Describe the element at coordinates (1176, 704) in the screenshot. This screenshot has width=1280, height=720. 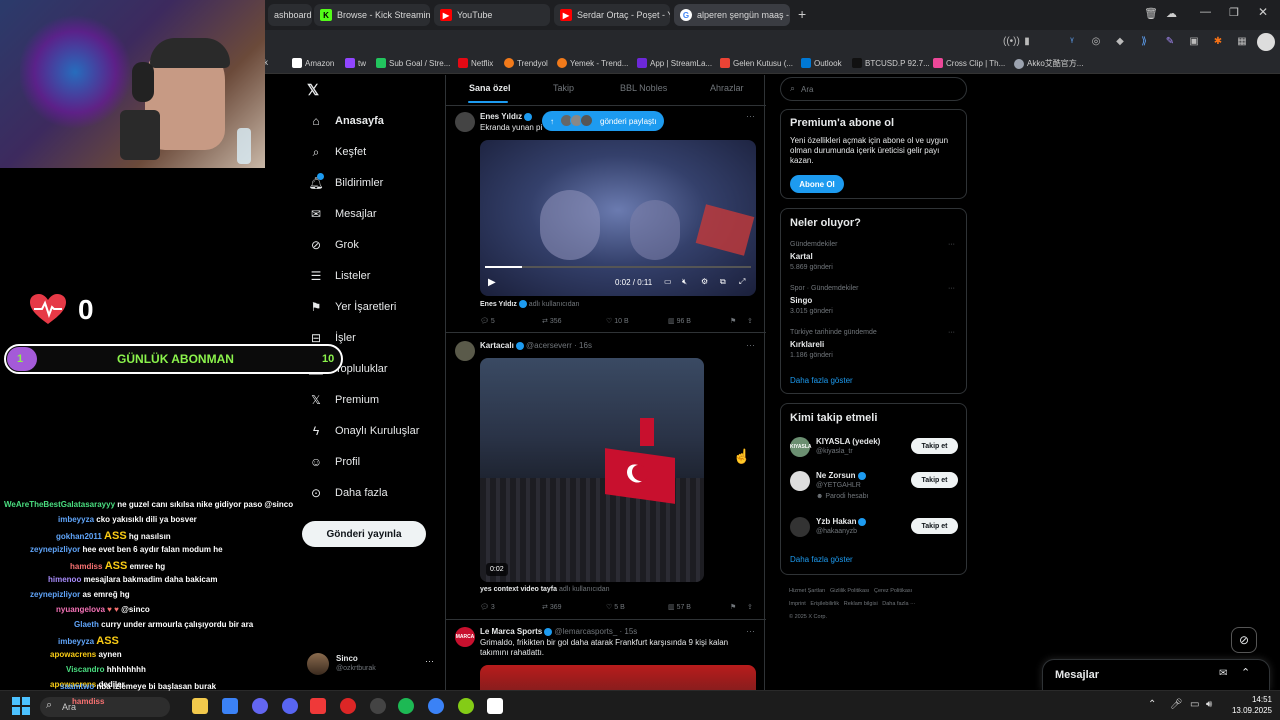
I see `microphone-icon: 🎤︎` at that location.